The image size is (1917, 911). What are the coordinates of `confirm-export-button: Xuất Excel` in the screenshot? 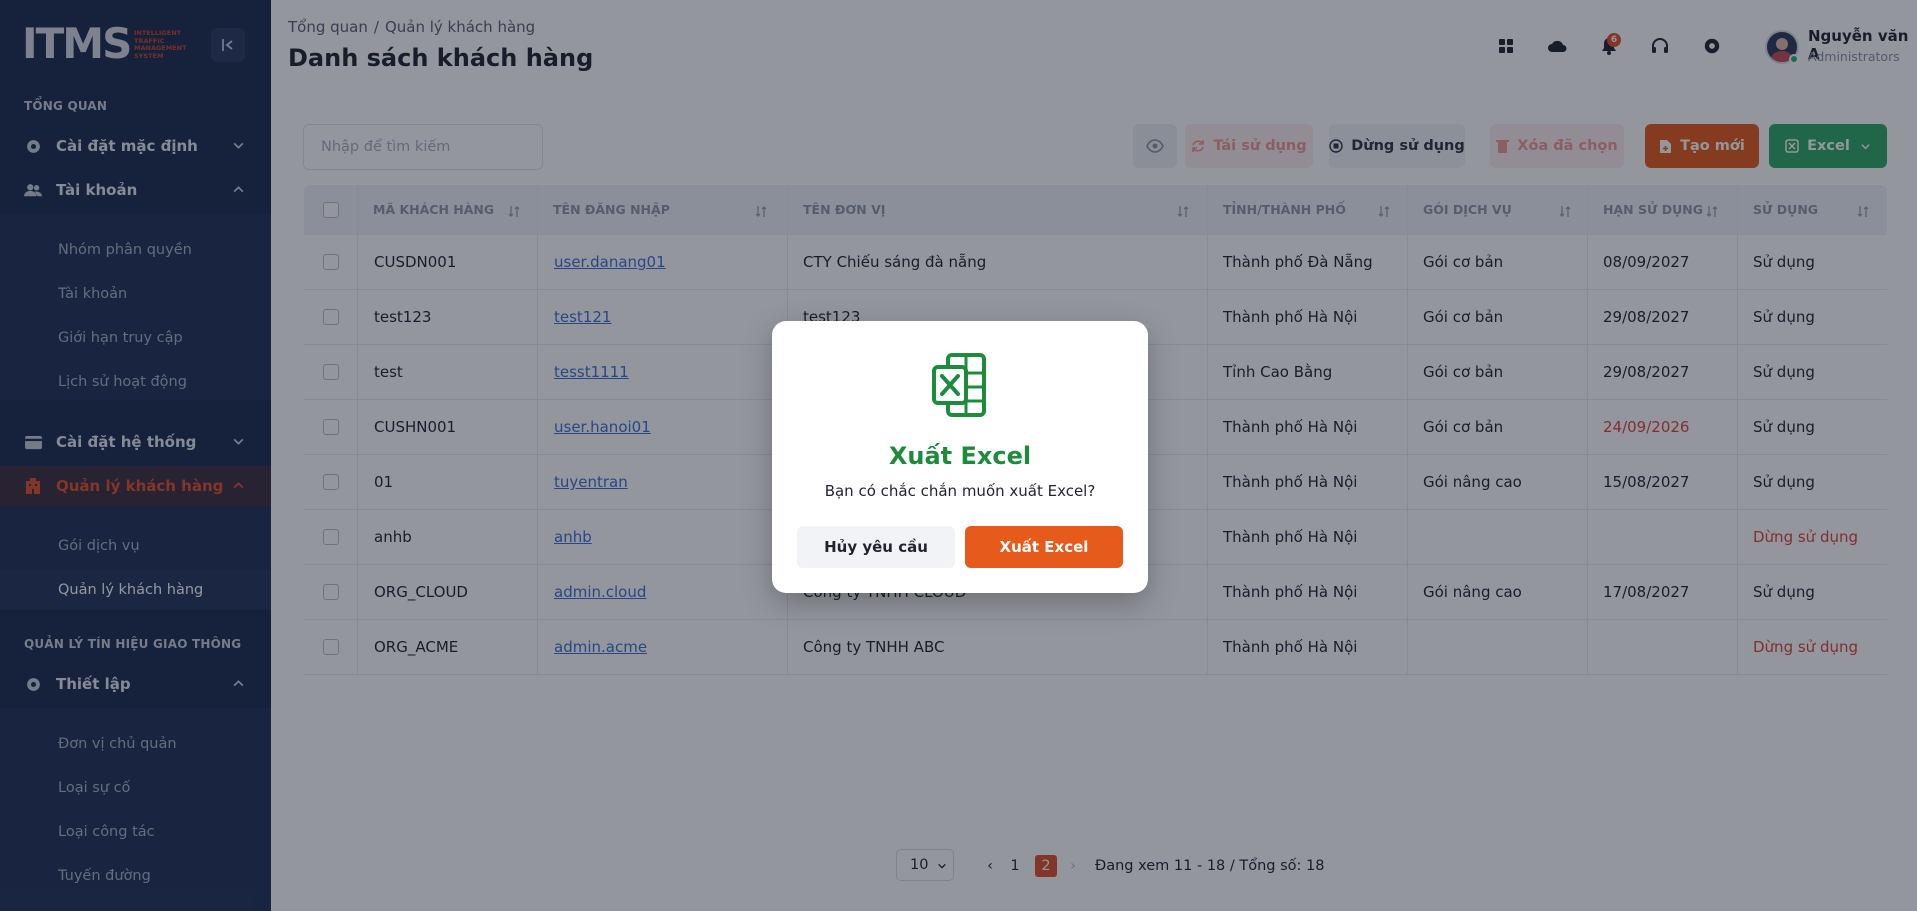 It's located at (1044, 547).